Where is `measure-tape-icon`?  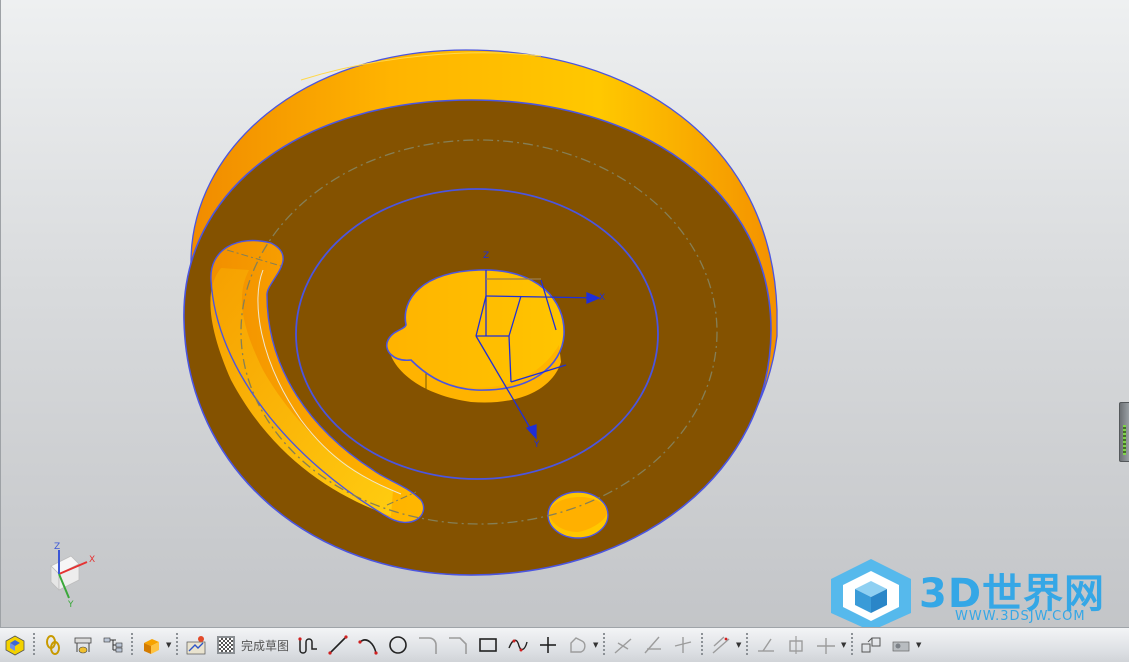 measure-tape-icon is located at coordinates (83, 645).